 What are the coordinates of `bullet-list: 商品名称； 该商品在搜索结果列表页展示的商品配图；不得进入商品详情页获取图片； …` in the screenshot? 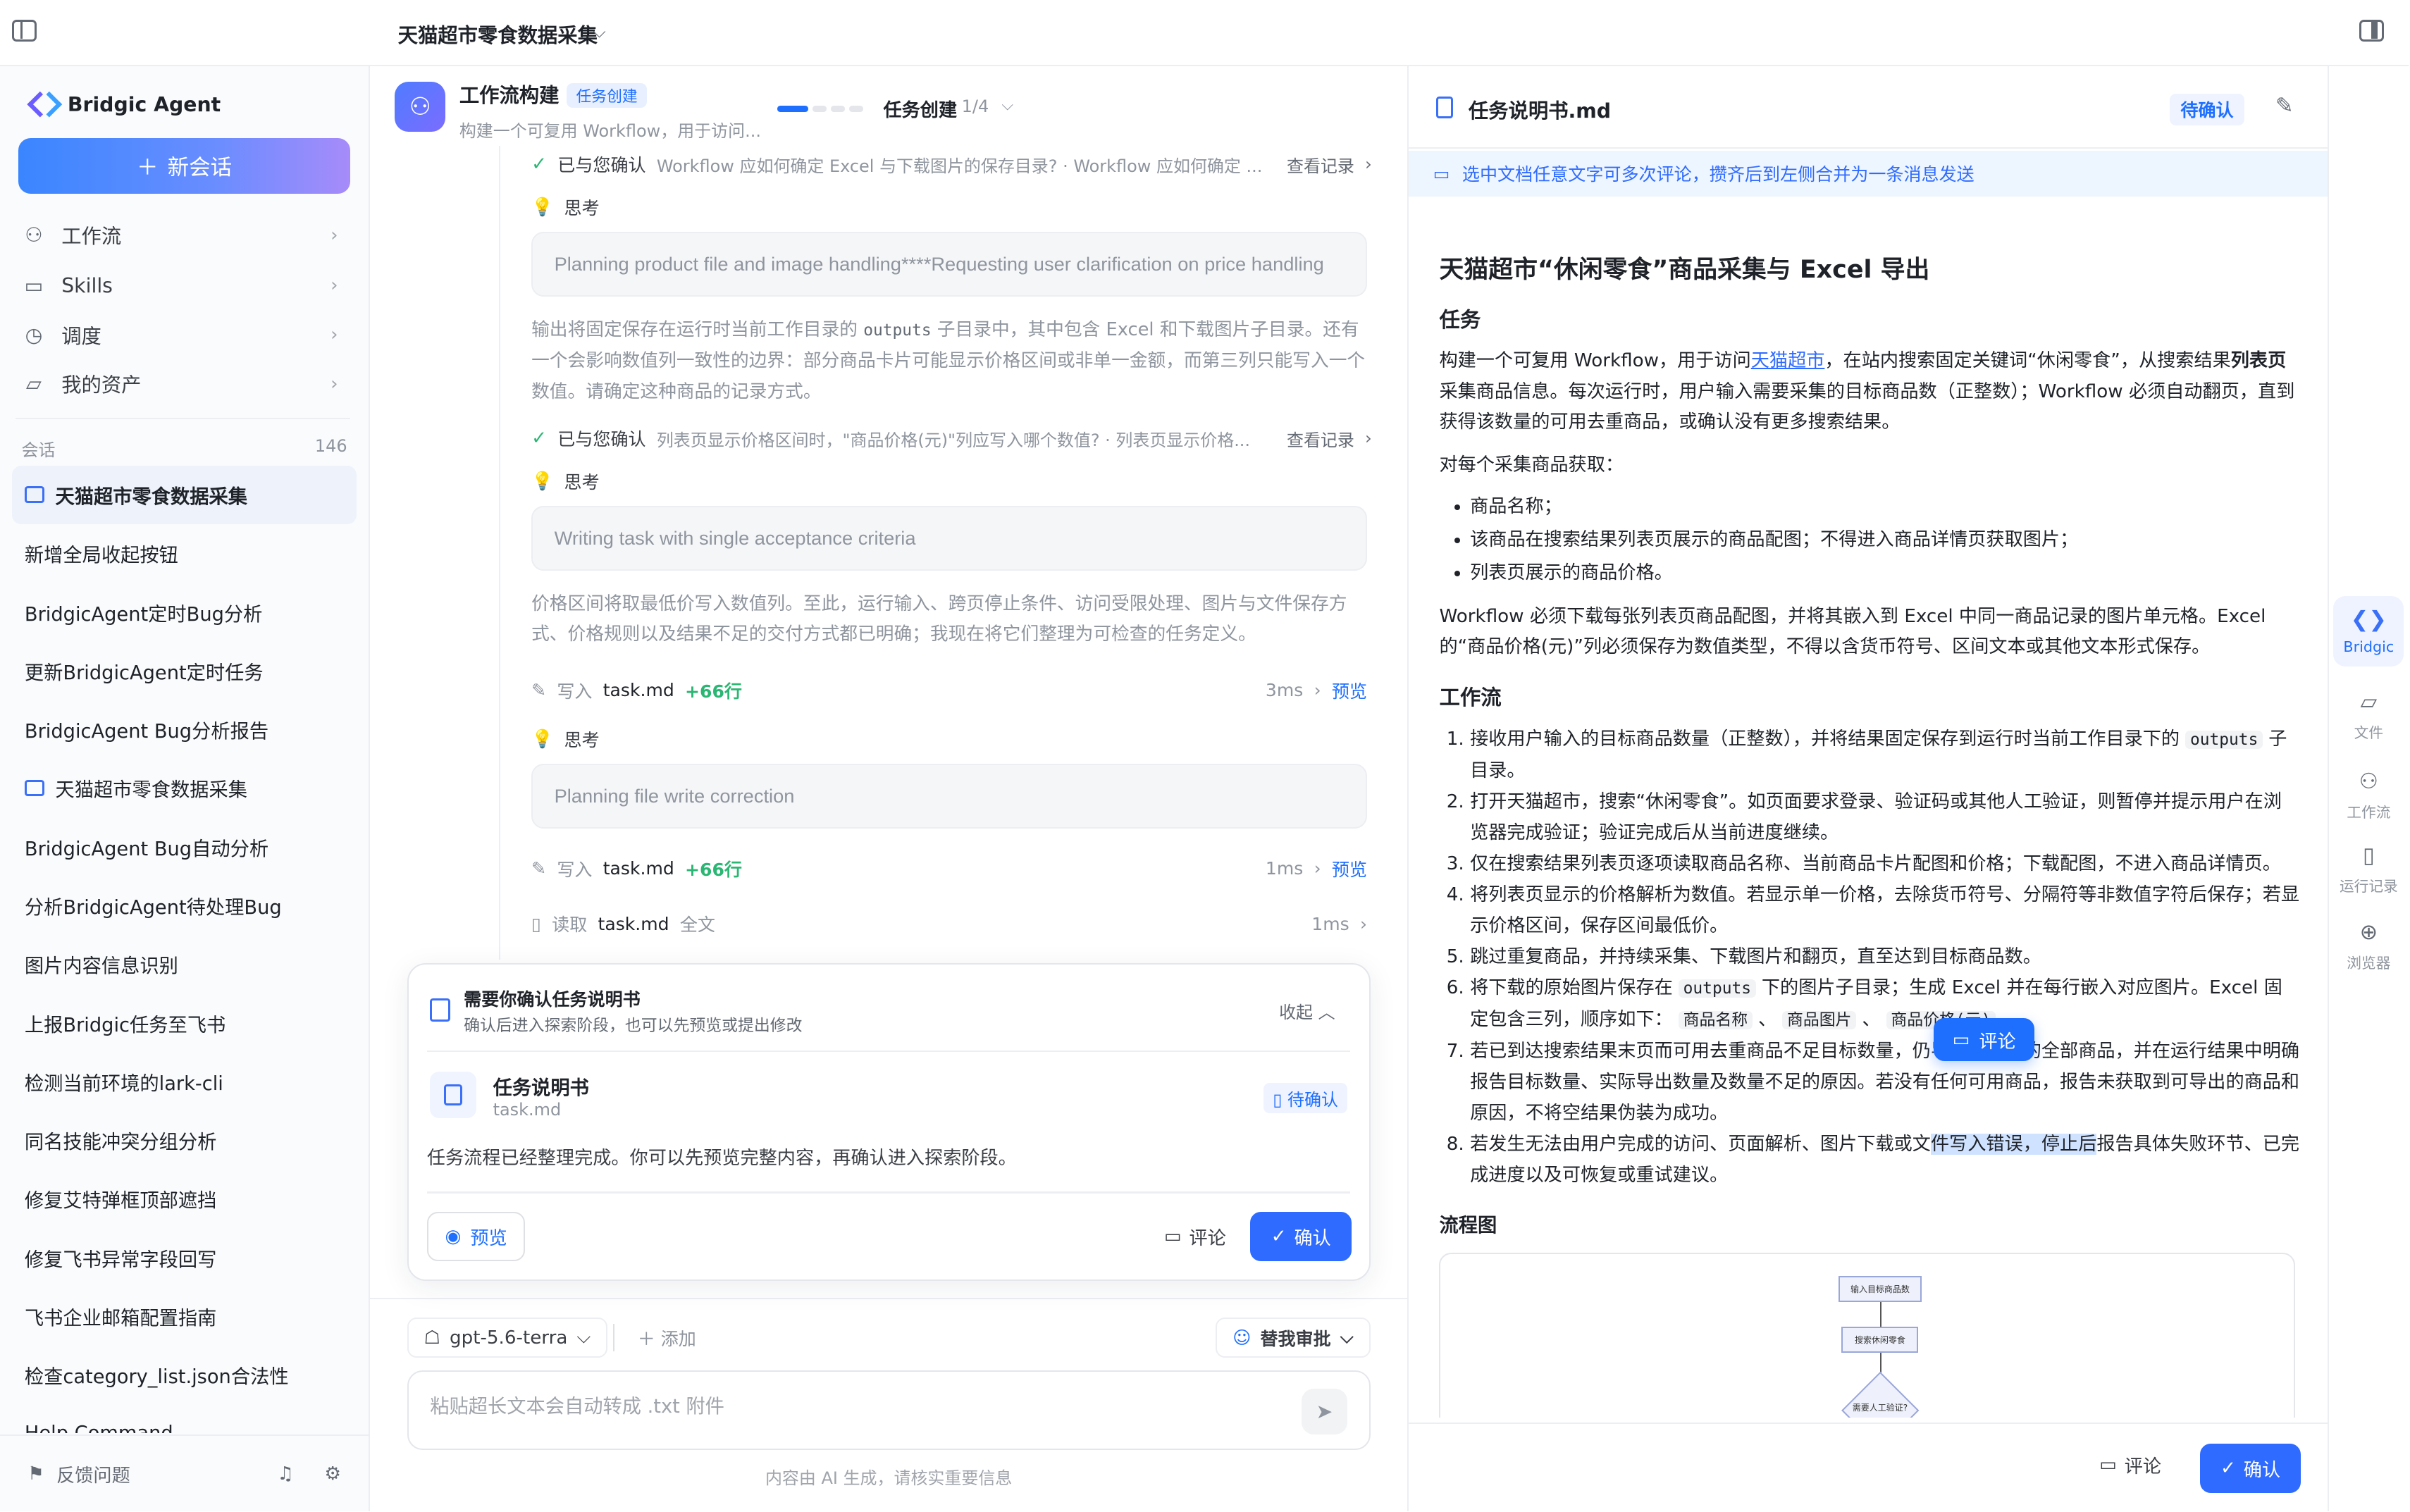 It's located at (1869, 540).